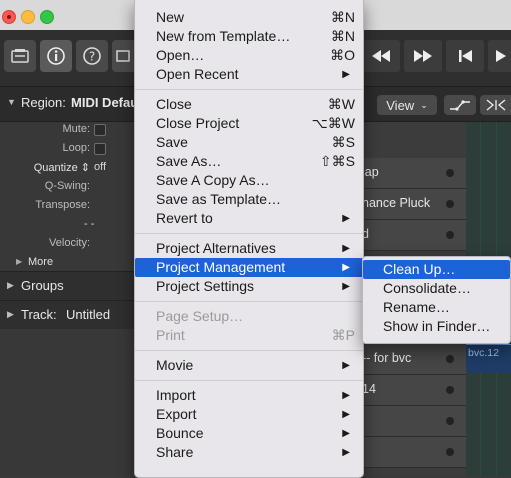 This screenshot has width=511, height=478. What do you see at coordinates (249, 4) in the screenshot?
I see `menu-top-padding` at bounding box center [249, 4].